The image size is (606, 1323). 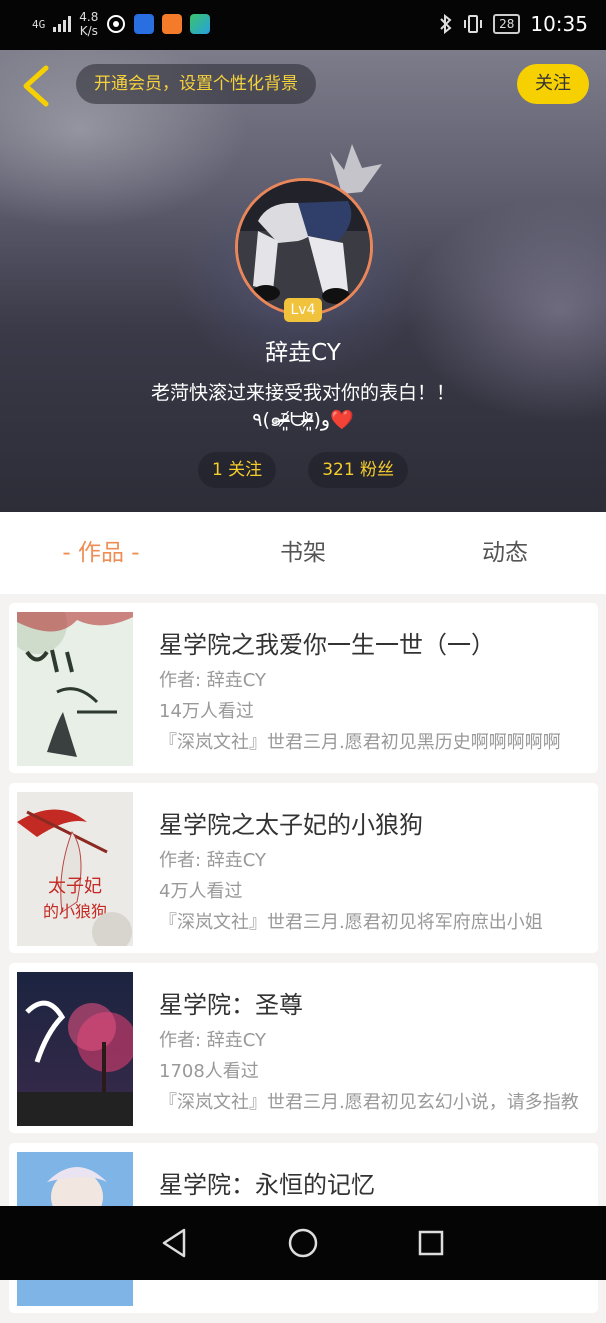 I want to click on book-description: 『深岚文社』世君三月.愿君初见玄幻小说，请多指教, so click(x=369, y=1102).